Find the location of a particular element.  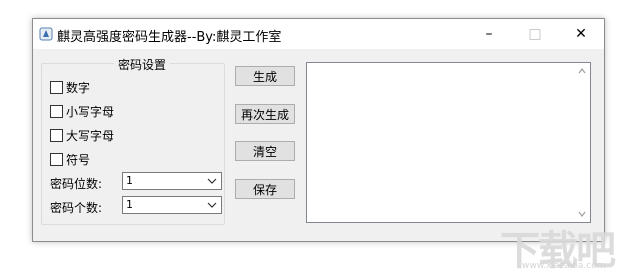

checkbox-symbols: 符号 is located at coordinates (70, 159).